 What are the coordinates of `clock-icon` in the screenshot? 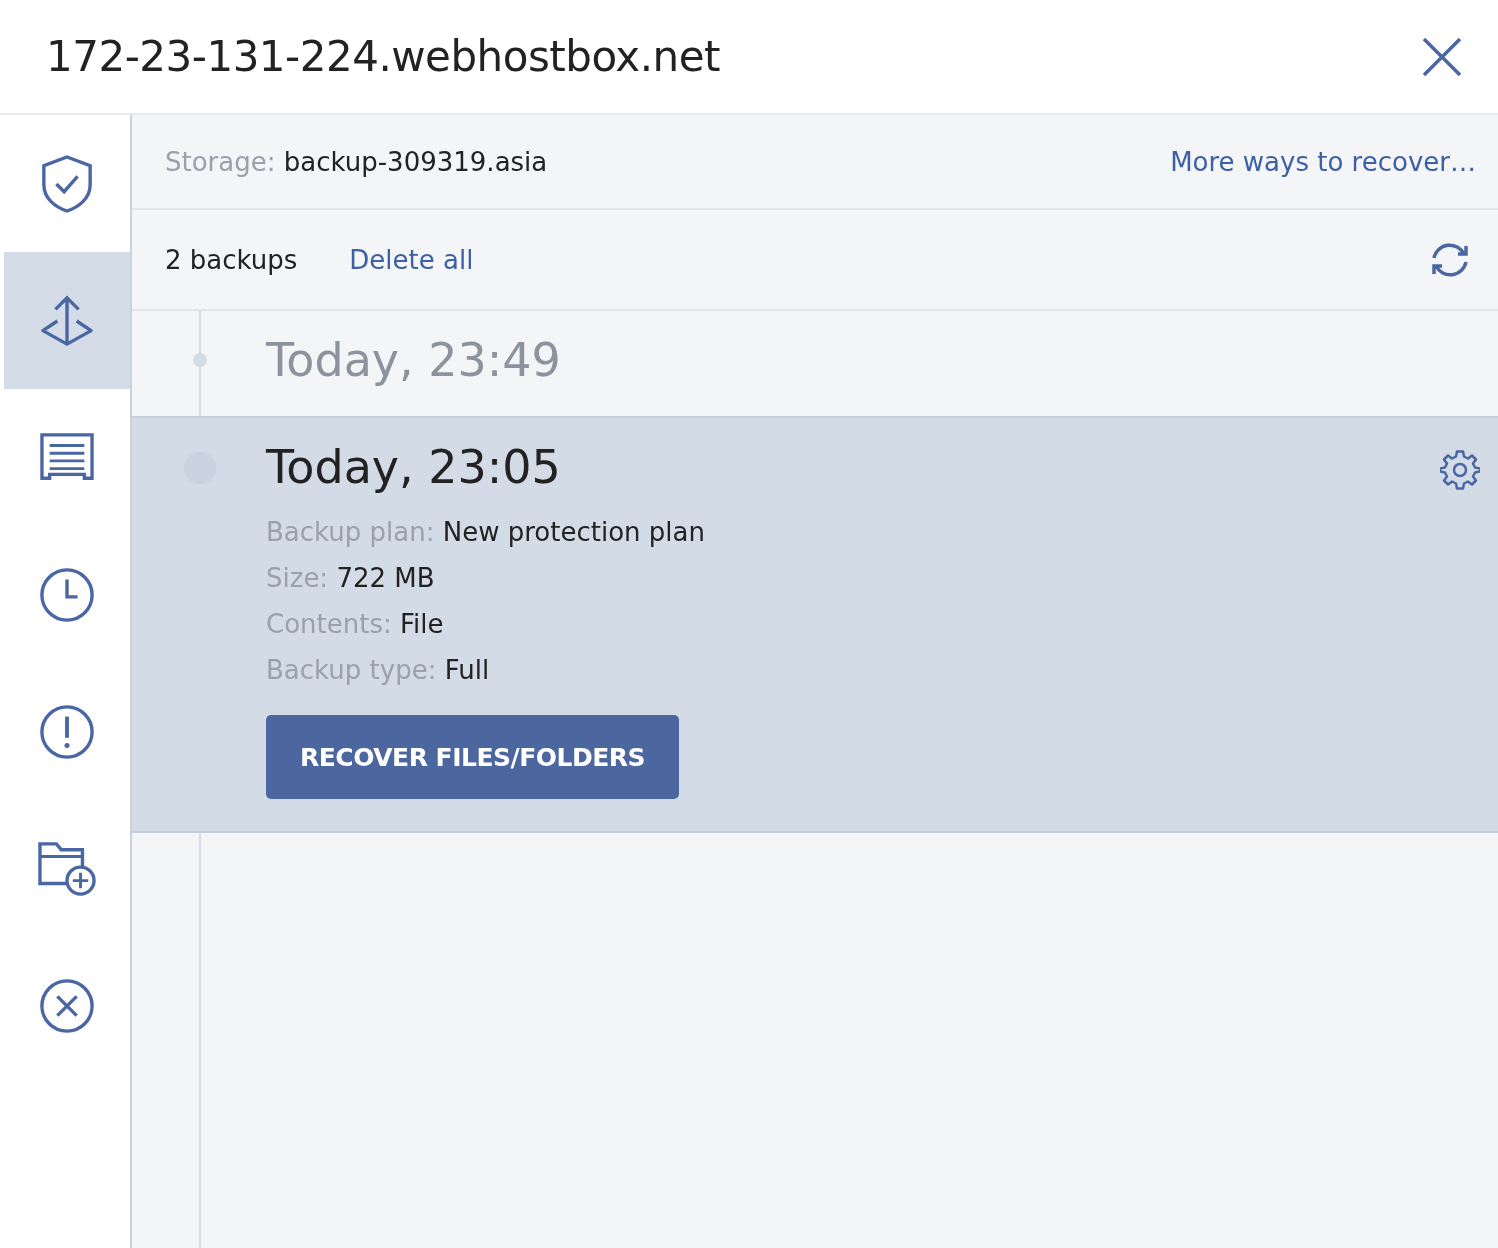 It's located at (67, 594).